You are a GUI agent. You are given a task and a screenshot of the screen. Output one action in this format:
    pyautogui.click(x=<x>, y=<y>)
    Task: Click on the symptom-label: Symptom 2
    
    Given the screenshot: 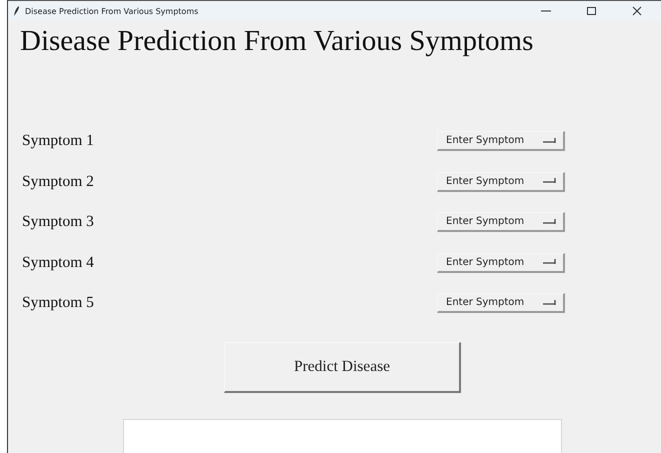 What is the action you would take?
    pyautogui.click(x=58, y=181)
    